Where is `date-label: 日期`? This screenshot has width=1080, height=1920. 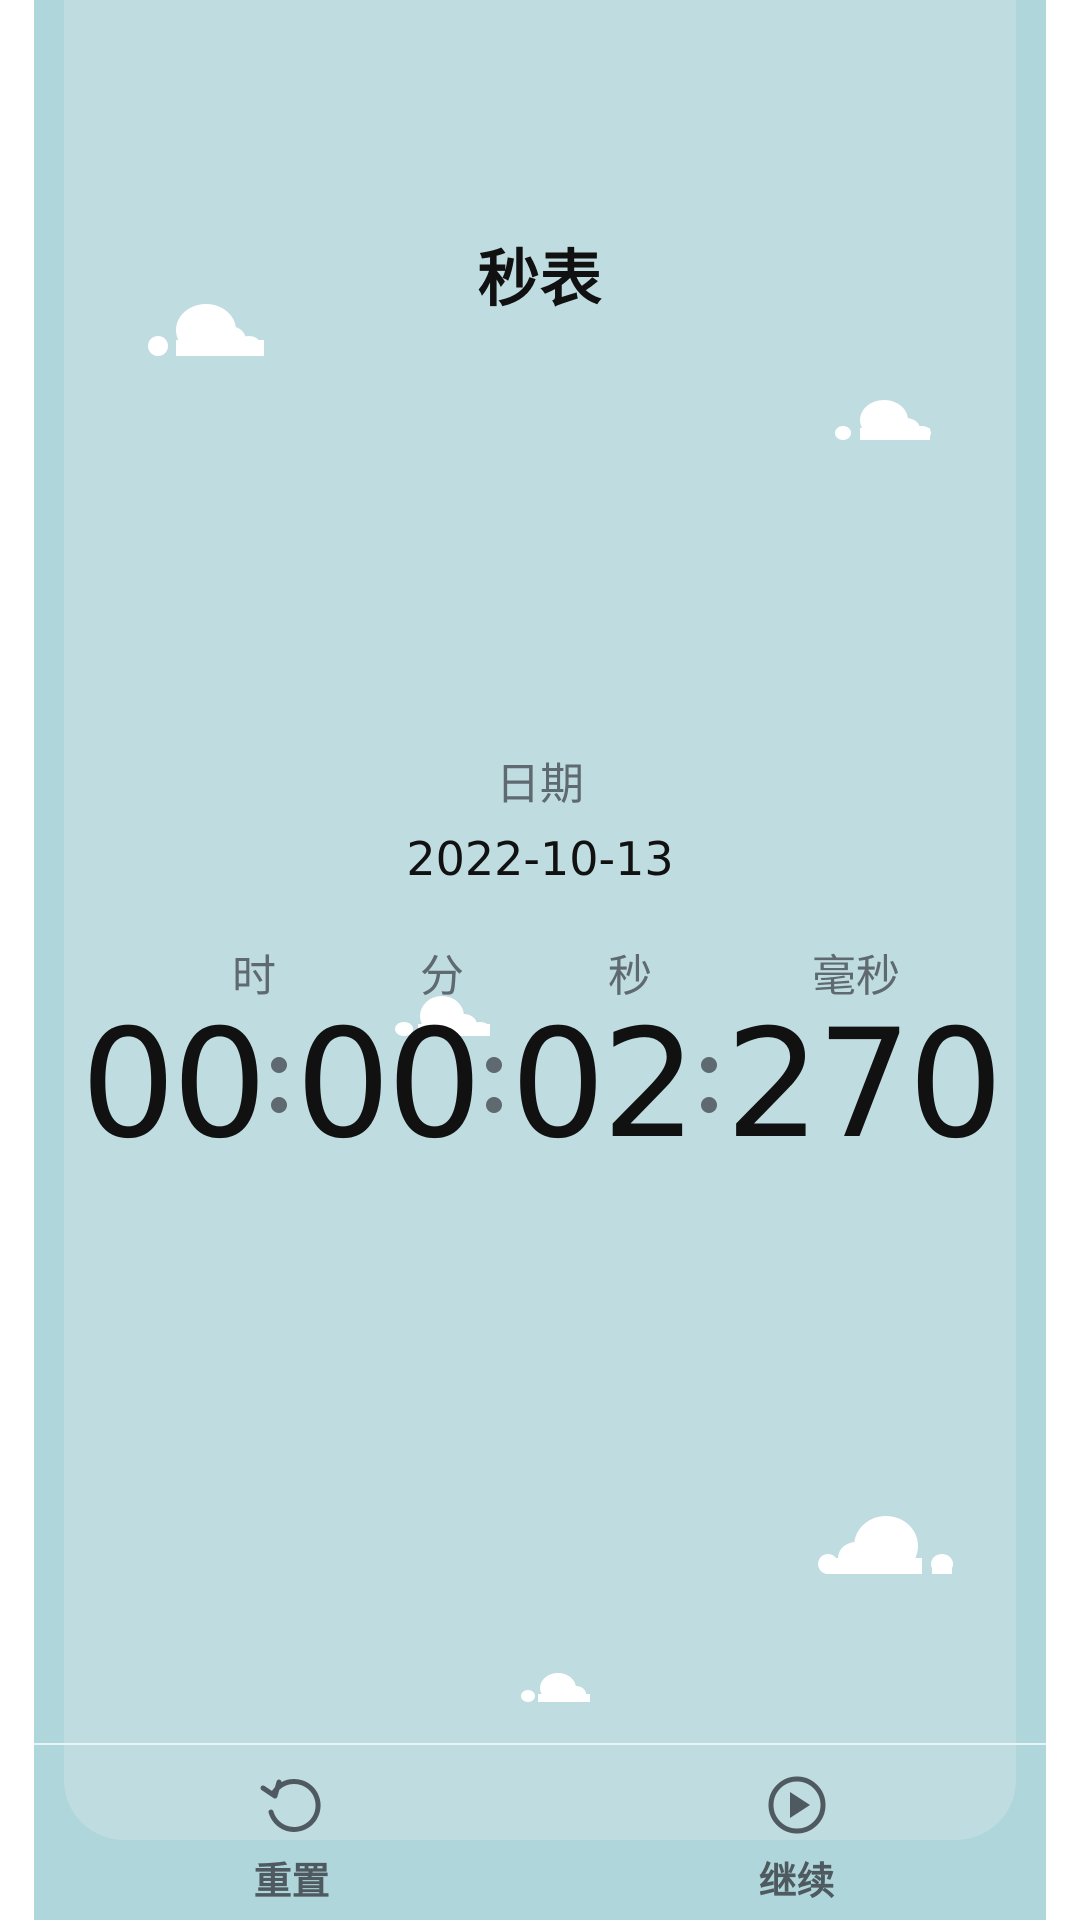
date-label: 日期 is located at coordinates (540, 784).